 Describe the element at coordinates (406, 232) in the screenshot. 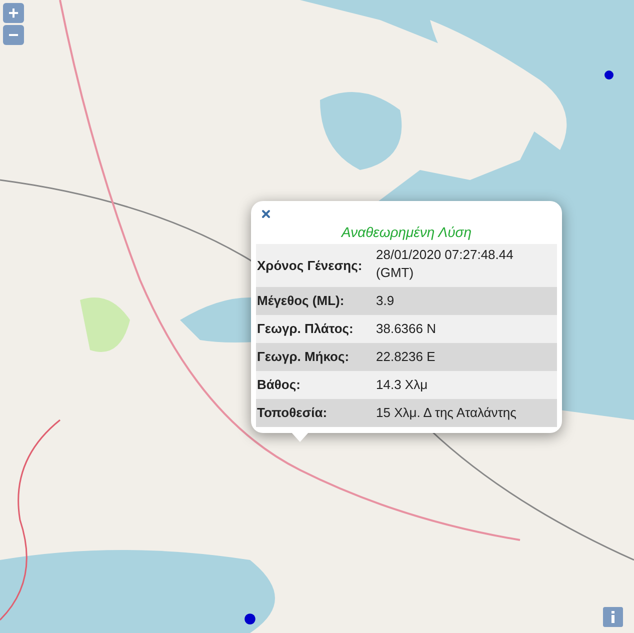

I see `popup-title: Αναθεωρημένη Λύση` at that location.